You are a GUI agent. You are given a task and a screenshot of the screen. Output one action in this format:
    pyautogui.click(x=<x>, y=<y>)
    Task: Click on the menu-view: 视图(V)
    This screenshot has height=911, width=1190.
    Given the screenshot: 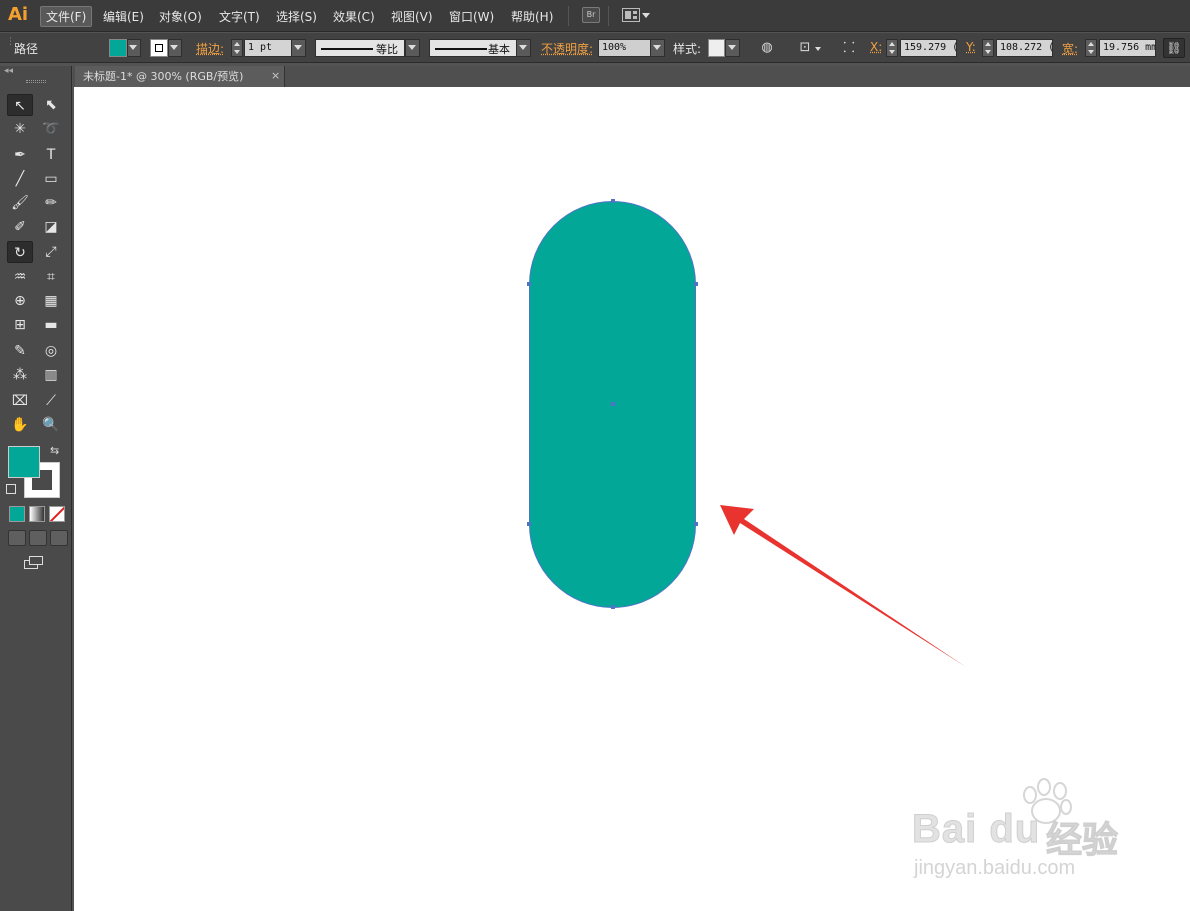 What is the action you would take?
    pyautogui.click(x=412, y=16)
    